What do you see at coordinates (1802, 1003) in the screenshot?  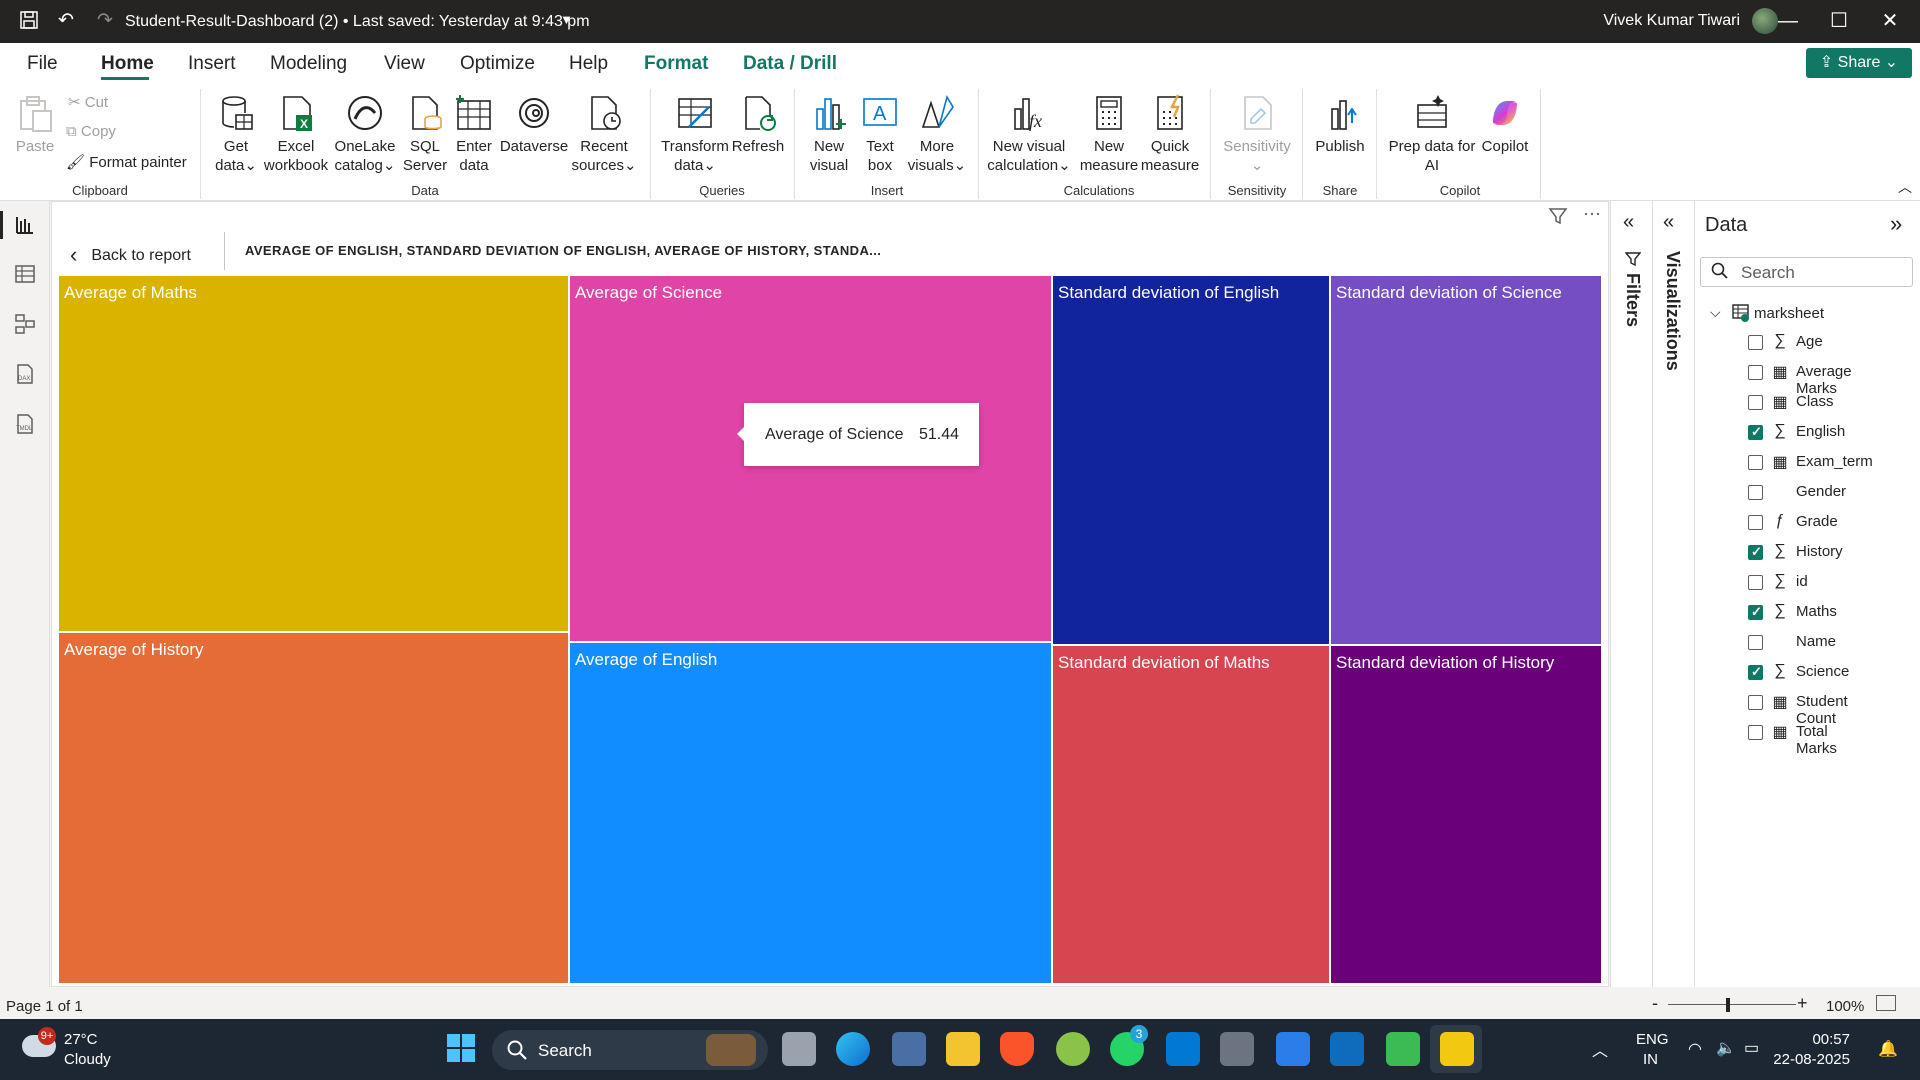 I see `zoom-in-icon: +` at bounding box center [1802, 1003].